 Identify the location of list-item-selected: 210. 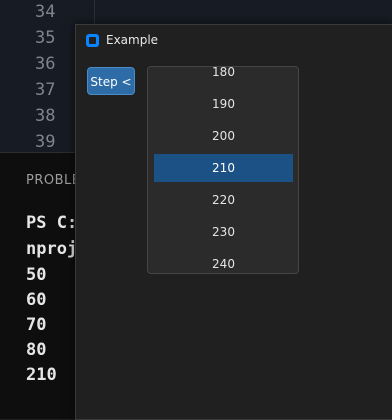
(223, 168).